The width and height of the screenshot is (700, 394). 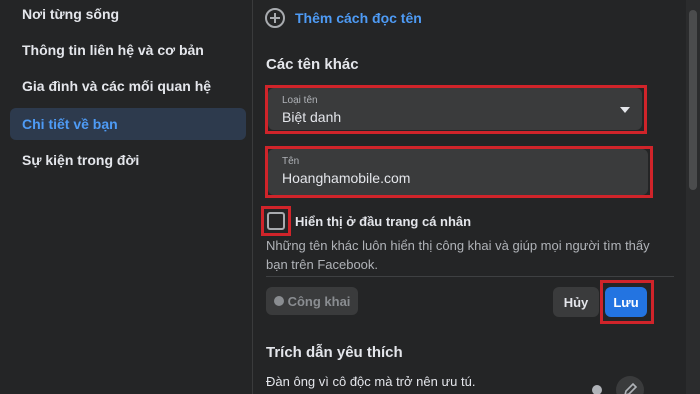 What do you see at coordinates (625, 110) in the screenshot?
I see `dropdown-caret-icon` at bounding box center [625, 110].